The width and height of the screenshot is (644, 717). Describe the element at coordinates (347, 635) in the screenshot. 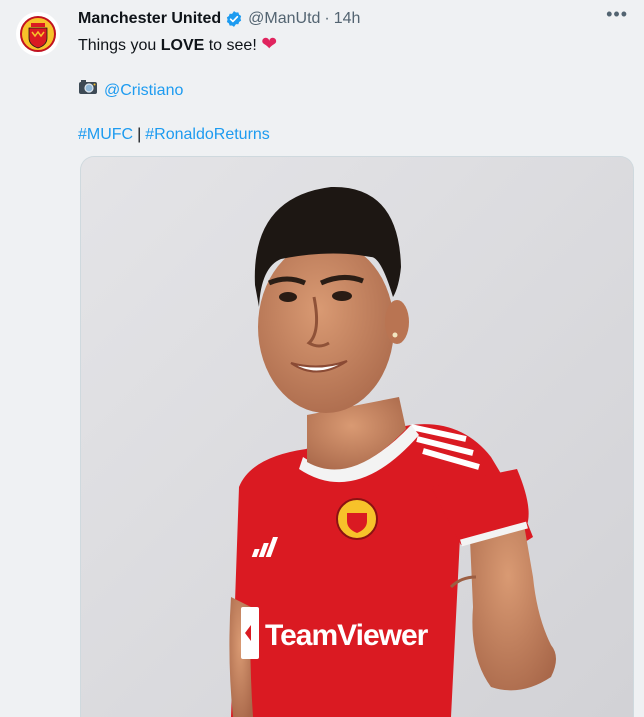

I see `sponsor-text: TeamViewer` at that location.